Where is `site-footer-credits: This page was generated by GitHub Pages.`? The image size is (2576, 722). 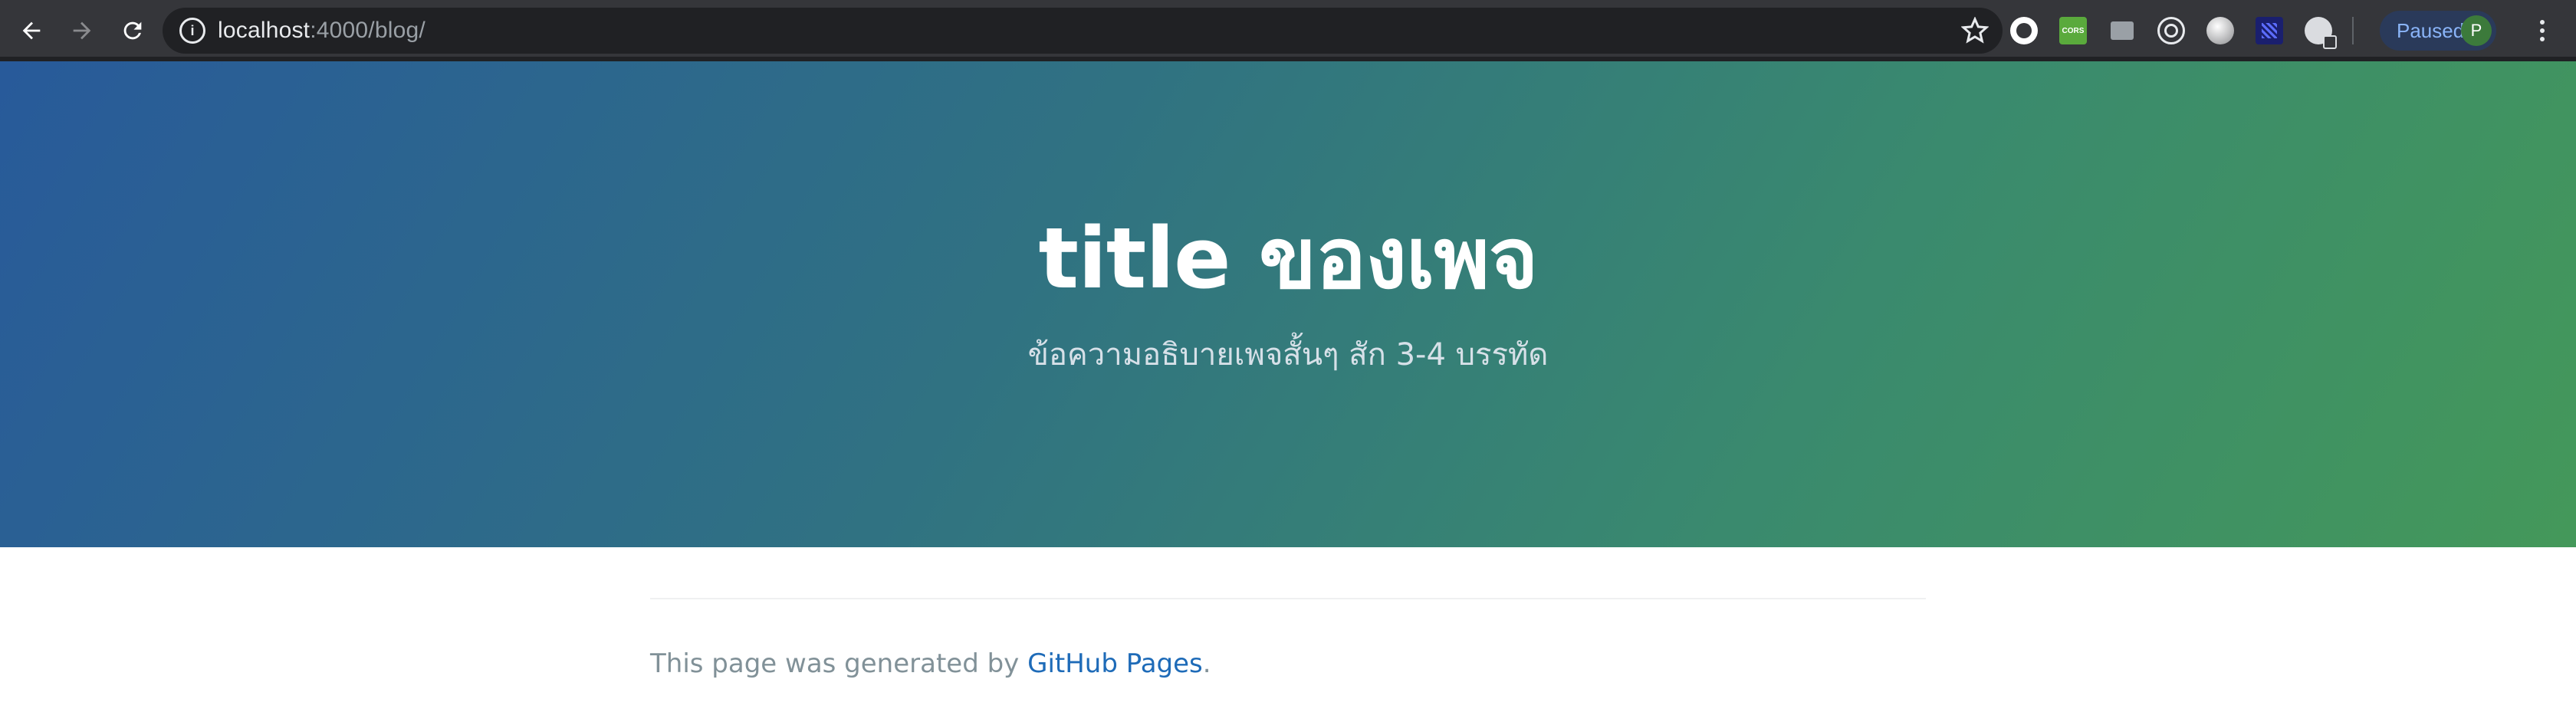 site-footer-credits: This page was generated by GitHub Pages. is located at coordinates (930, 663).